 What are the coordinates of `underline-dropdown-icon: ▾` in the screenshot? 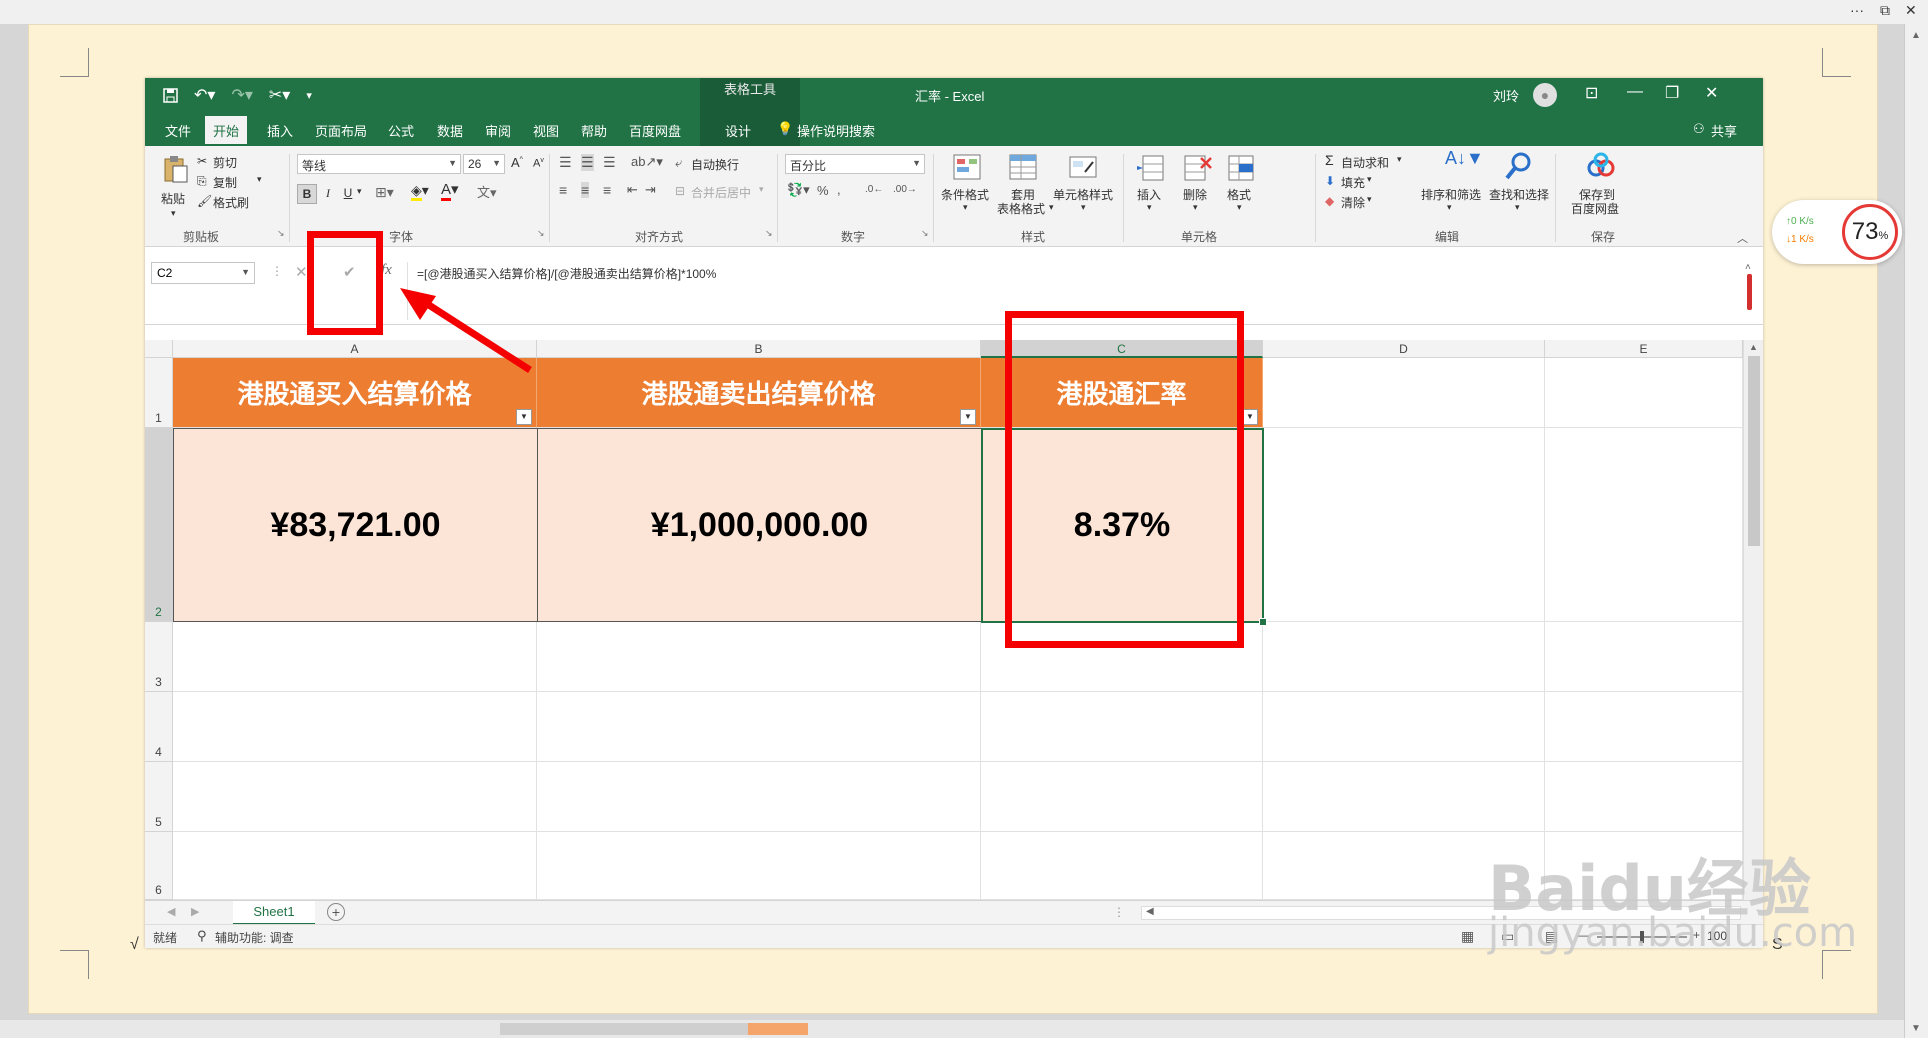 It's located at (359, 191).